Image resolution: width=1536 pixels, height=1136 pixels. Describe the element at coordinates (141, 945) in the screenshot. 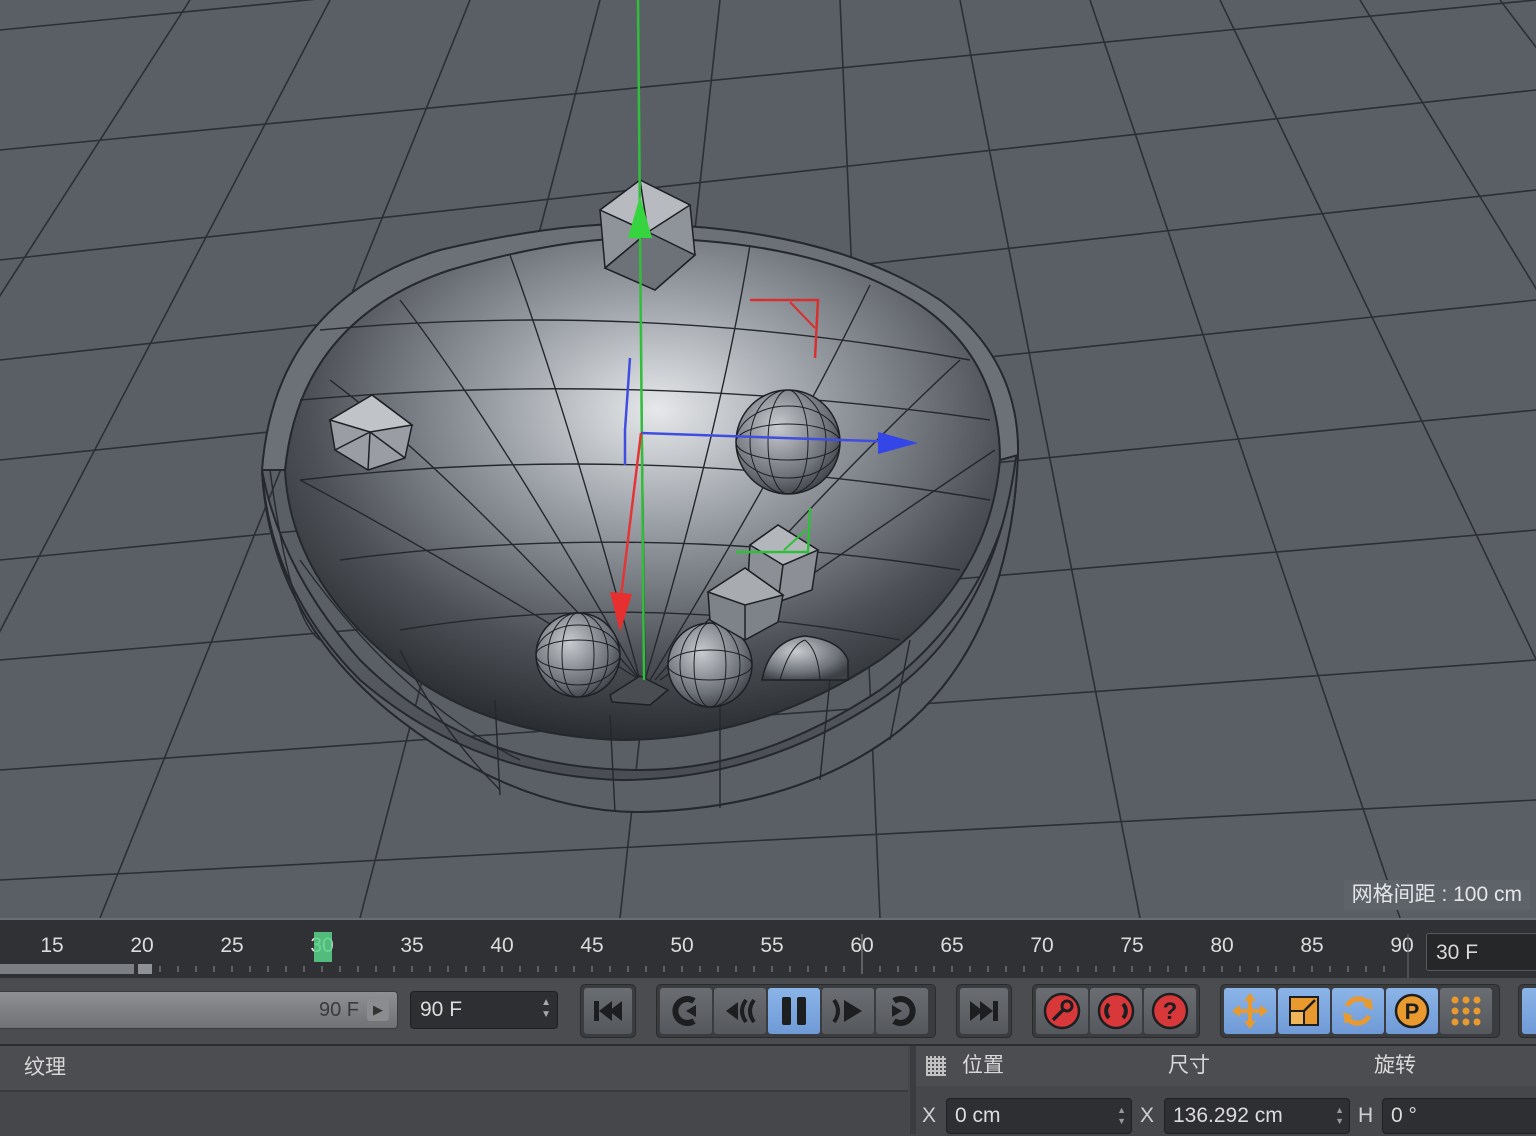

I see `timeline-tick-label: 20` at that location.